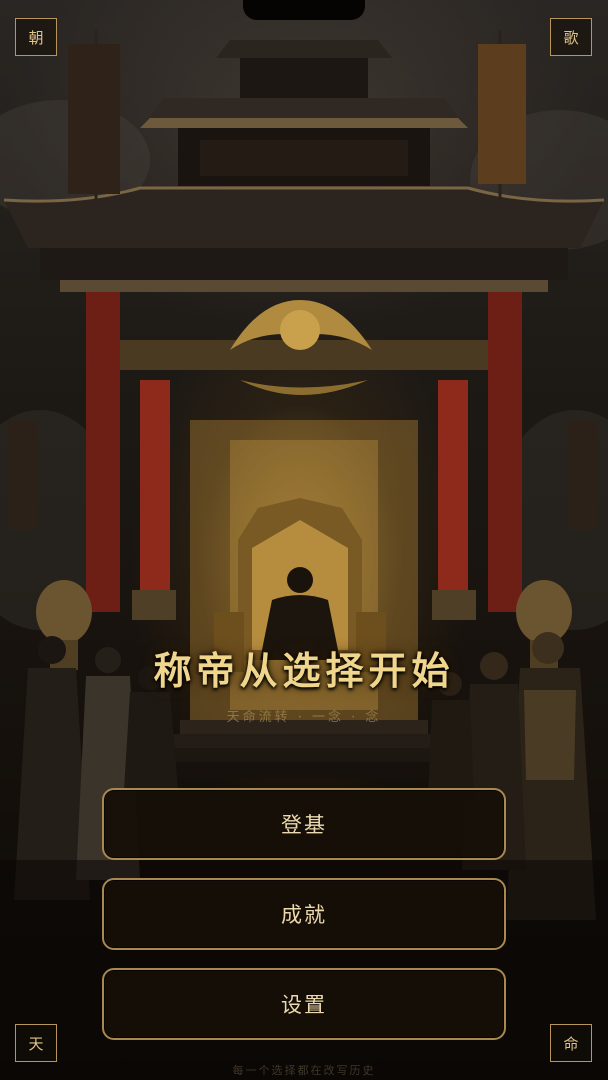  What do you see at coordinates (304, 113) in the screenshot?
I see `palace-roof-top` at bounding box center [304, 113].